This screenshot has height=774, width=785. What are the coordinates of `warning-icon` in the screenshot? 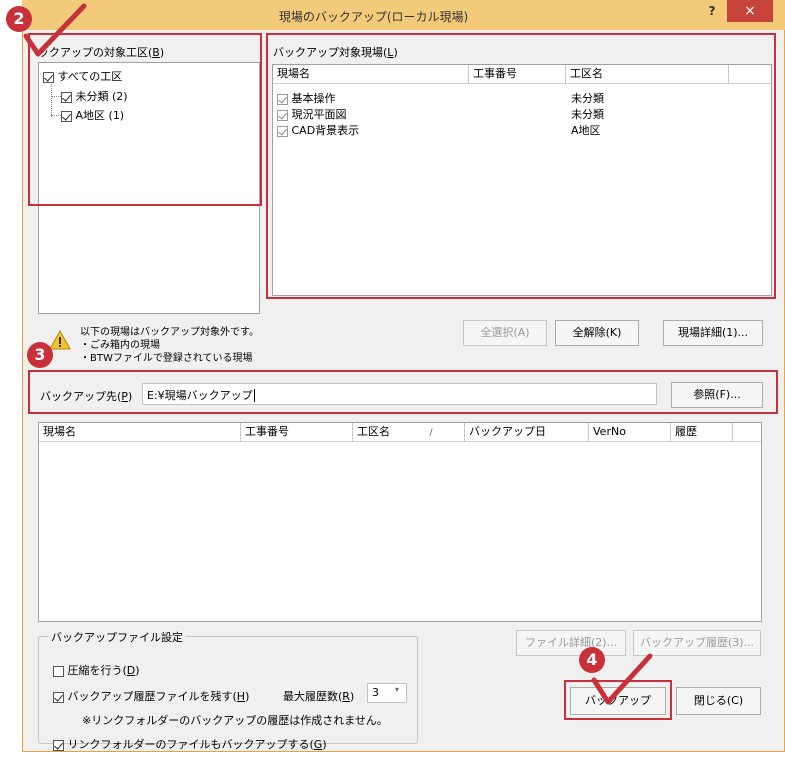 It's located at (60, 341).